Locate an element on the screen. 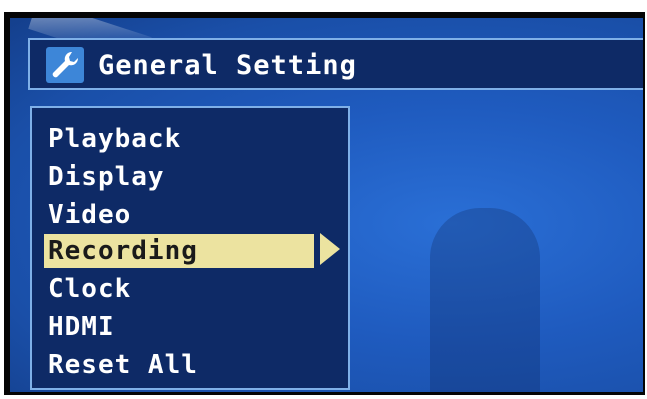  wrench-icon is located at coordinates (65, 65).